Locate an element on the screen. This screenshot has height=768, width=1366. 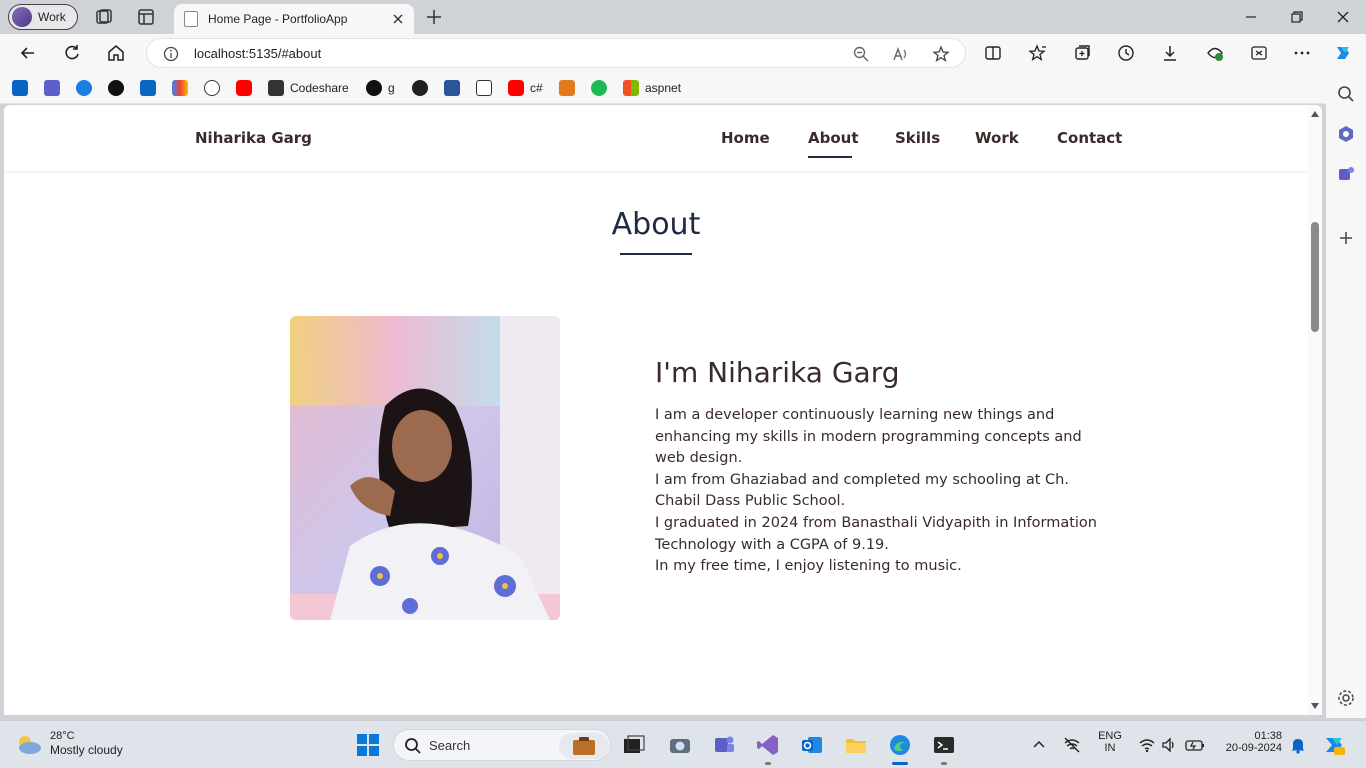
portrait-icon is located at coordinates (567, 88).